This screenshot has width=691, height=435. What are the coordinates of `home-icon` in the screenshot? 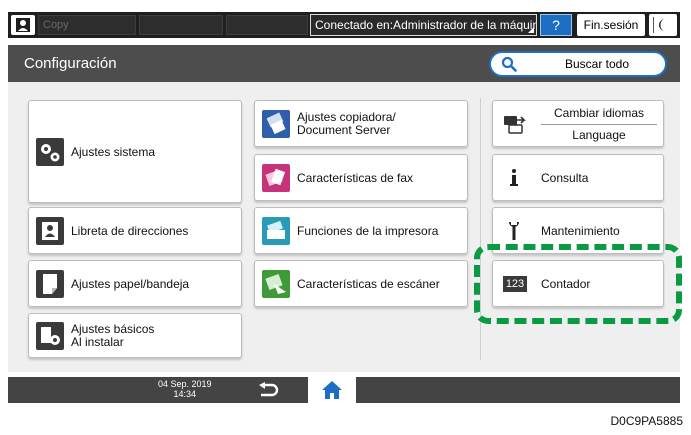 It's located at (332, 390).